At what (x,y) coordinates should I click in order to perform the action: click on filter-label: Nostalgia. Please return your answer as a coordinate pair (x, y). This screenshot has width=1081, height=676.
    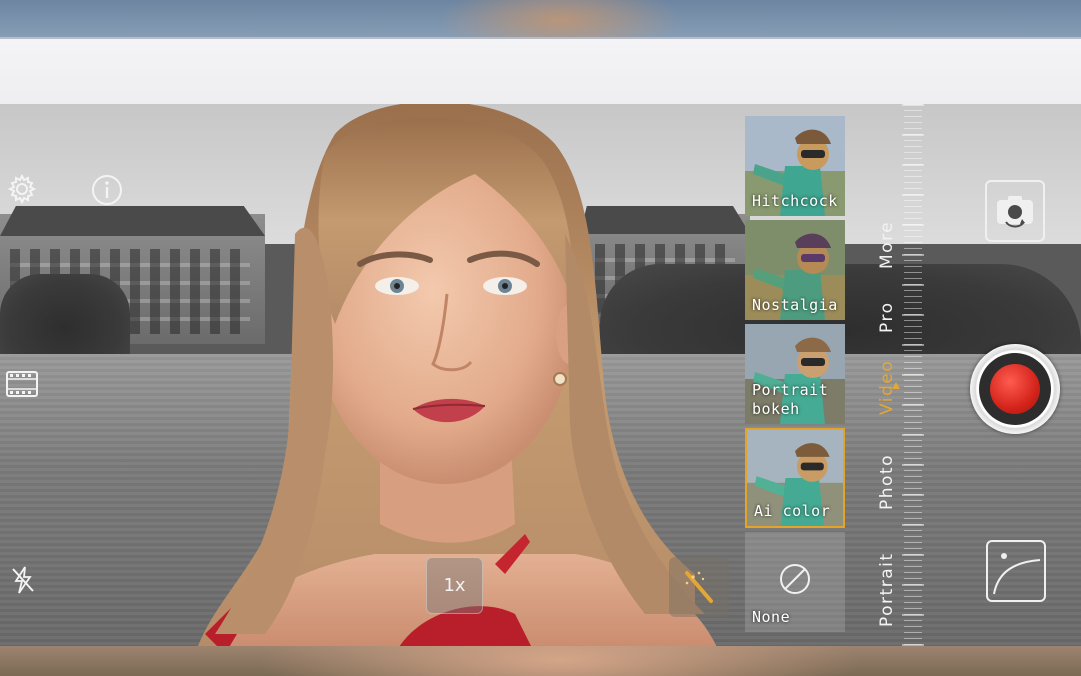
    Looking at the image, I should click on (795, 305).